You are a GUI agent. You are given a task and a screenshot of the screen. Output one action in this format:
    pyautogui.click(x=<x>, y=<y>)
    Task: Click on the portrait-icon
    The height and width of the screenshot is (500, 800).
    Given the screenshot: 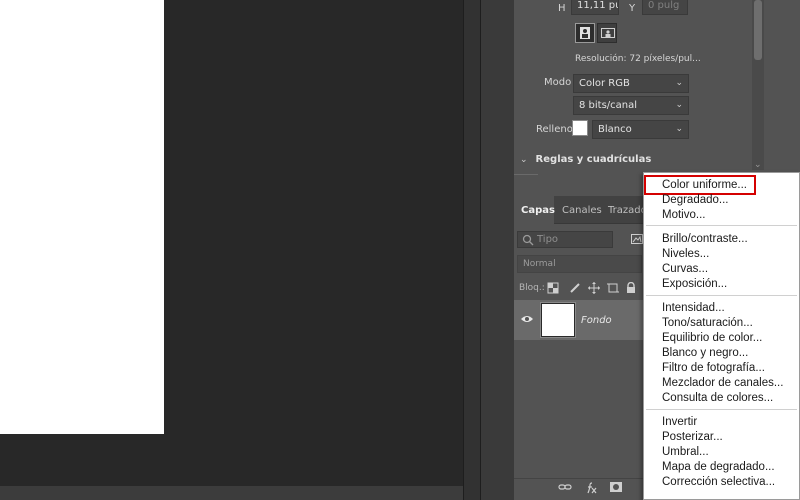 What is the action you would take?
    pyautogui.click(x=585, y=33)
    